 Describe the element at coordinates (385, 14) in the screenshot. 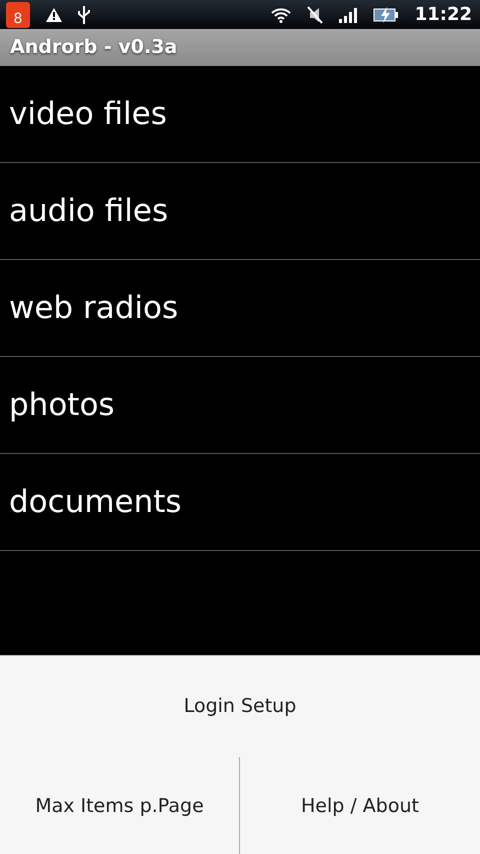

I see `battery-charging-icon` at that location.